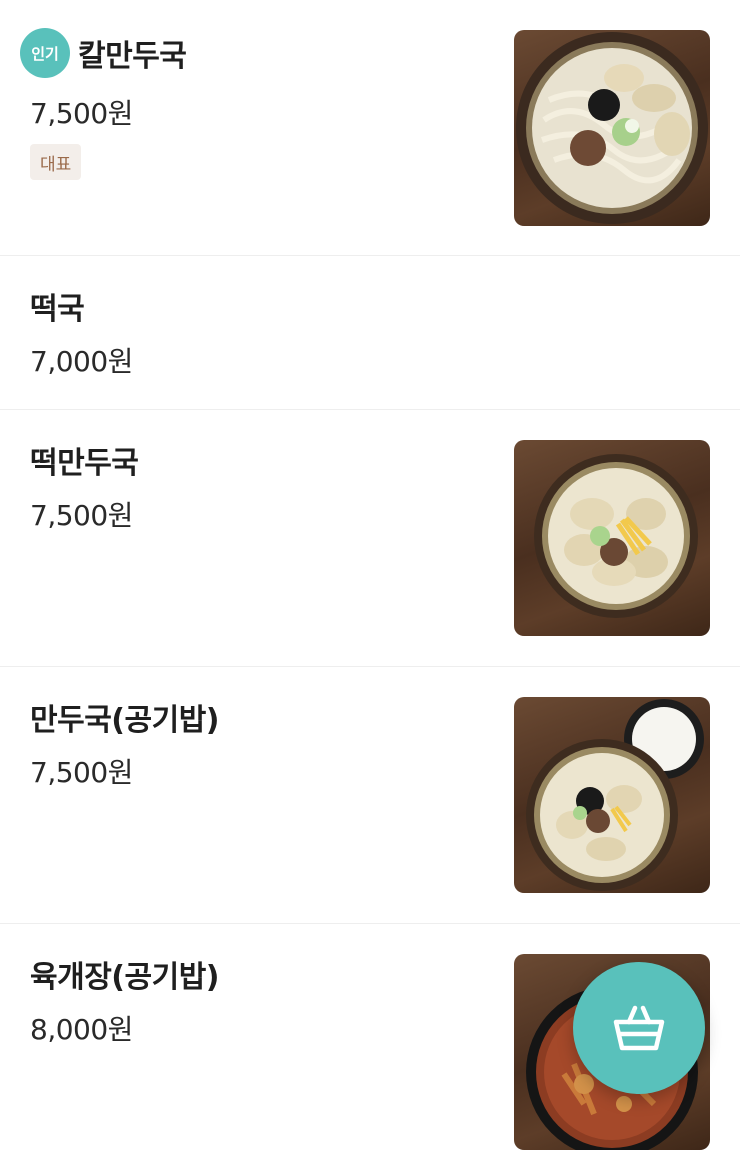 This screenshot has height=1166, width=740. Describe the element at coordinates (612, 538) in the screenshot. I see `tteok-mandu-guk-photo` at that location.